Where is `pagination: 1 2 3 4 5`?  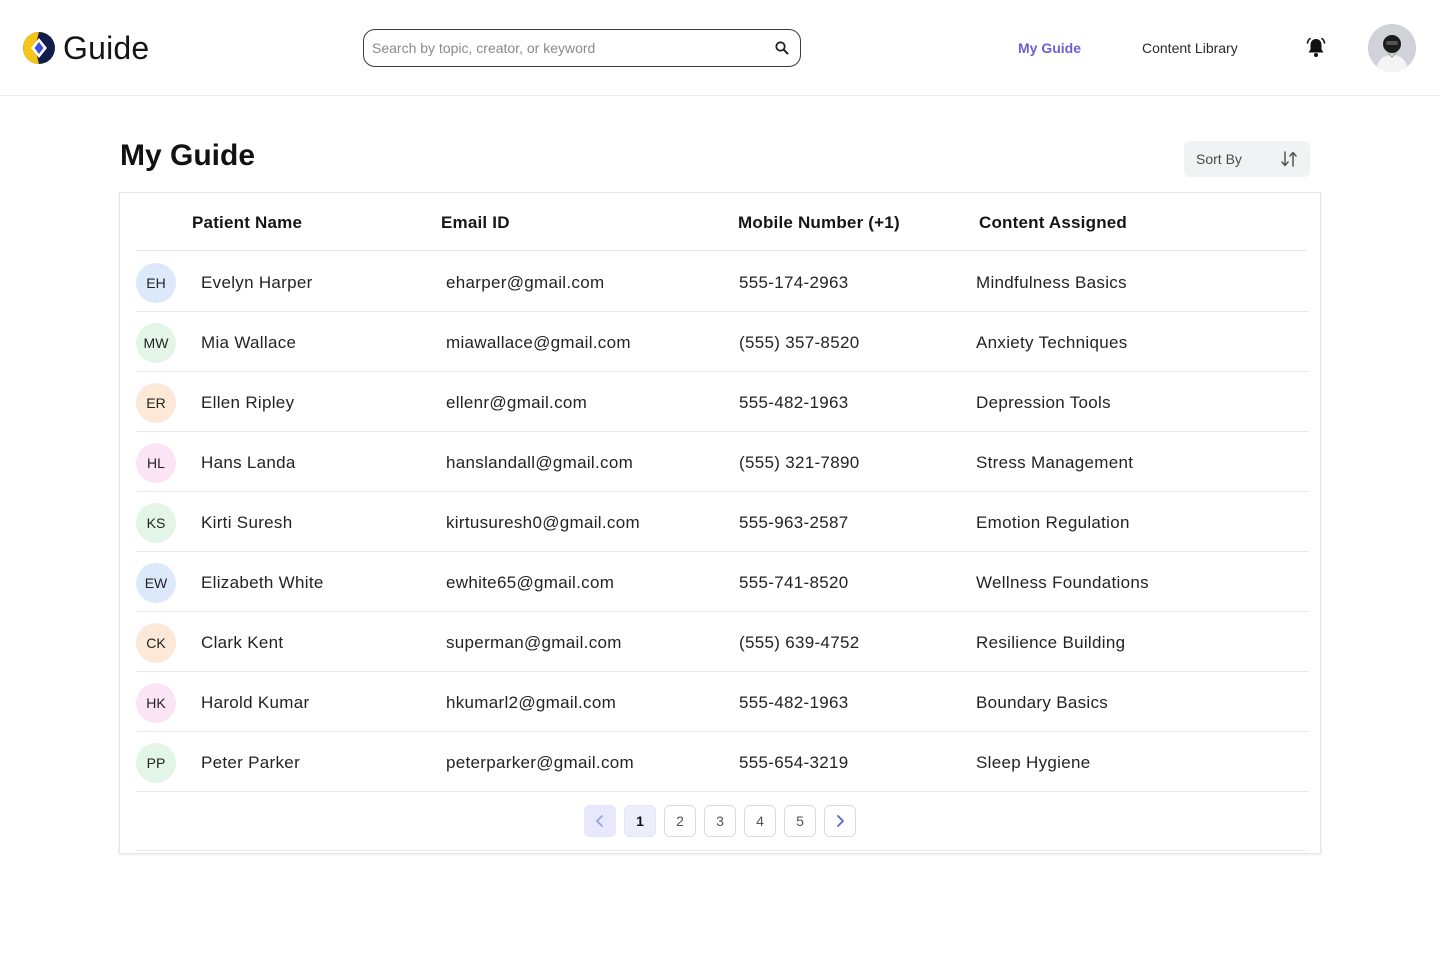 pagination: 1 2 3 4 5 is located at coordinates (720, 821).